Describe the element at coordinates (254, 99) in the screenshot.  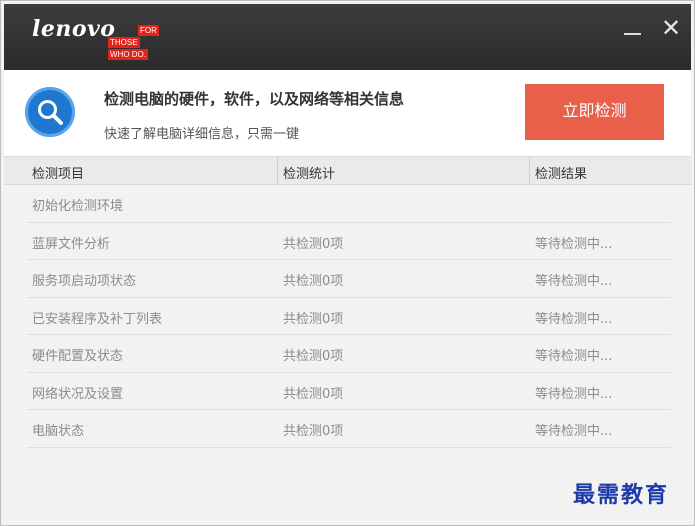
I see `header-title: 检测电脑的硬件，软件，以及网络等相关信息` at that location.